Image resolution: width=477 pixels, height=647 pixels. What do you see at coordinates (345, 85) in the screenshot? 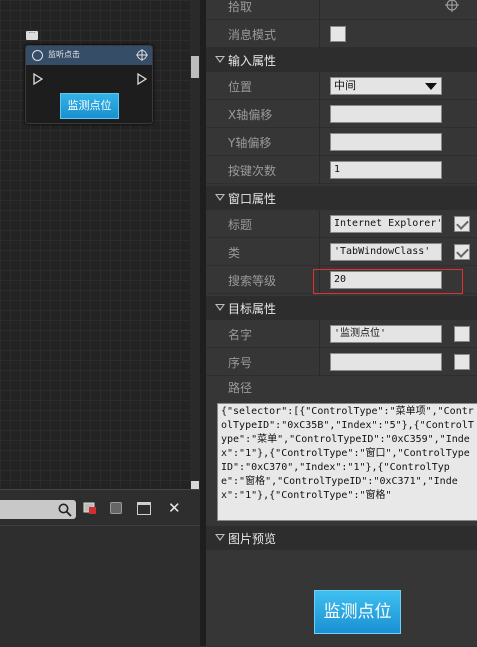
I see `dropdown-value: 中间` at bounding box center [345, 85].